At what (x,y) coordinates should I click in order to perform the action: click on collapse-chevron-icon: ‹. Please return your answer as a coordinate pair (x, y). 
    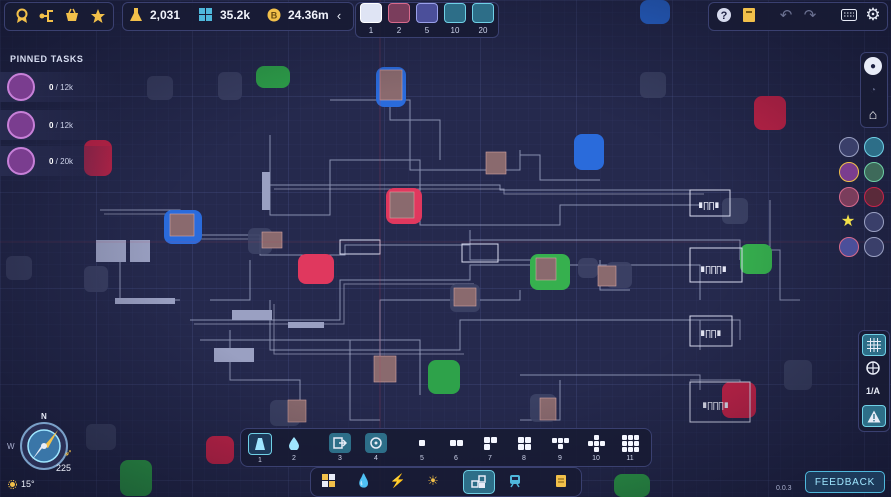
    Looking at the image, I should click on (339, 15).